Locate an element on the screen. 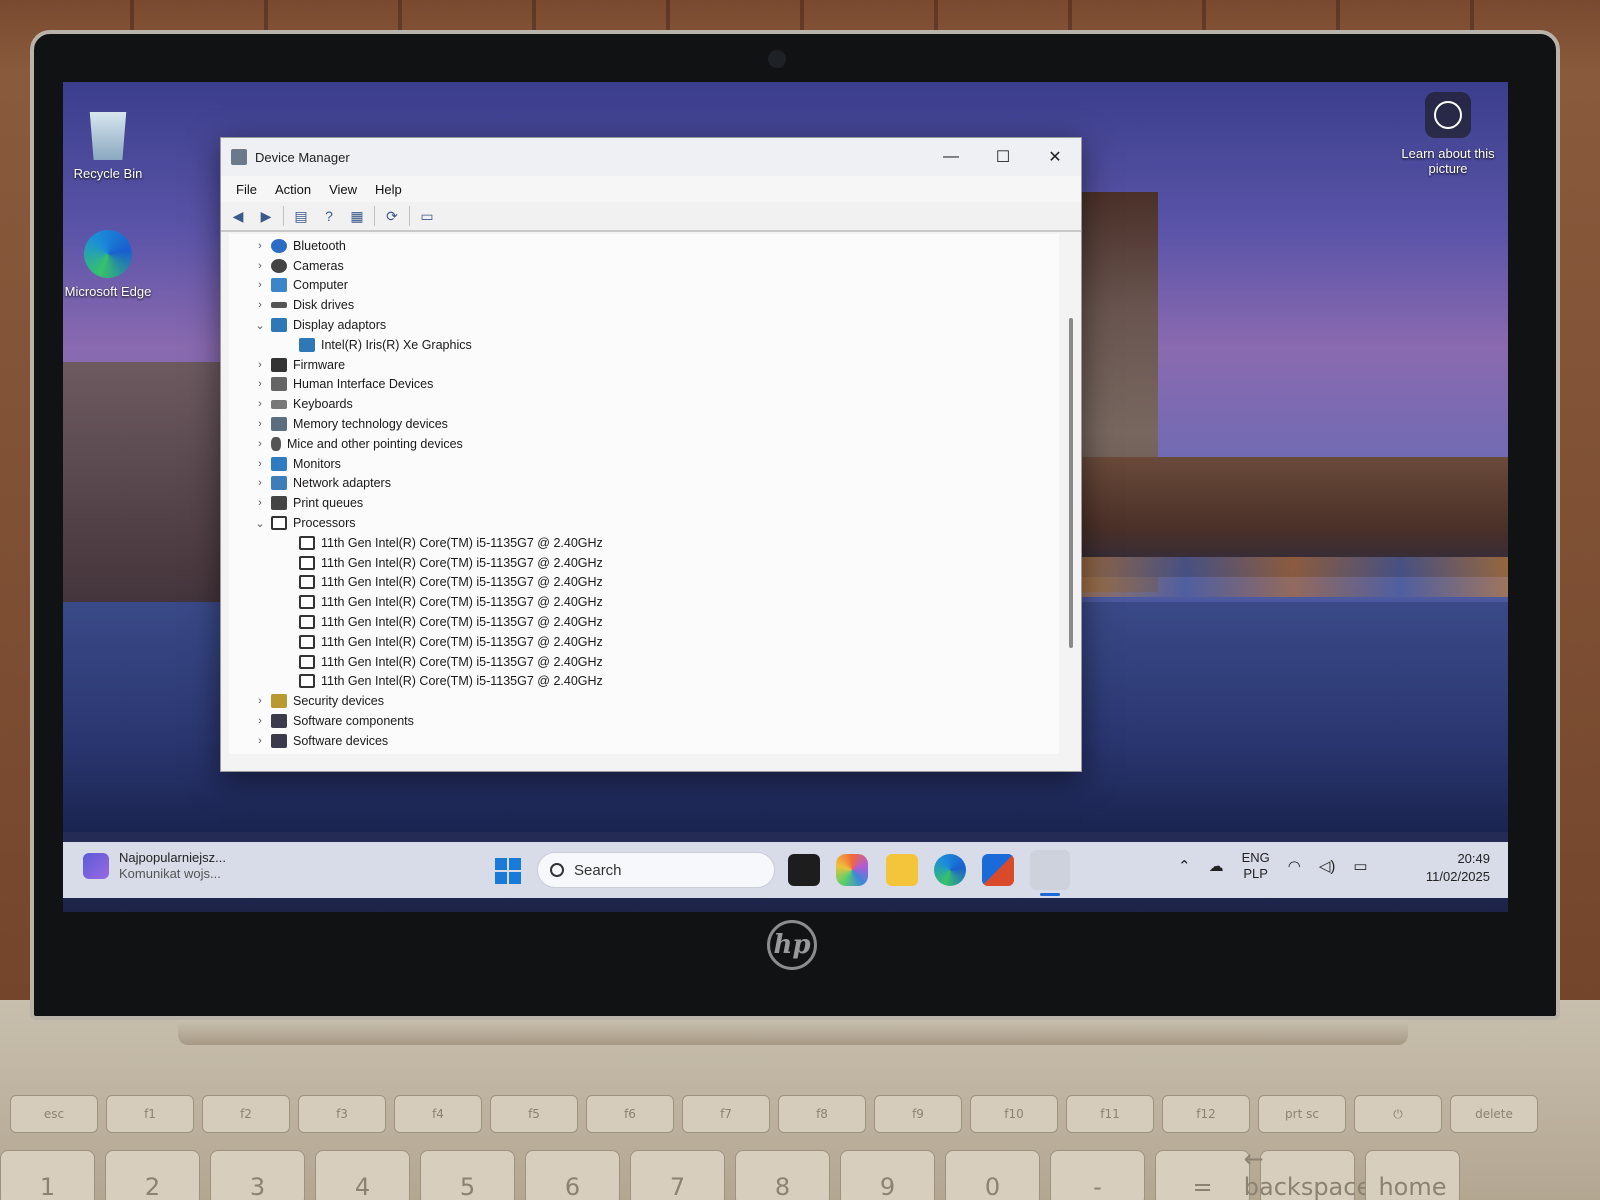 The height and width of the screenshot is (1200, 1600). tree-node: › Security devices is located at coordinates (644, 701).